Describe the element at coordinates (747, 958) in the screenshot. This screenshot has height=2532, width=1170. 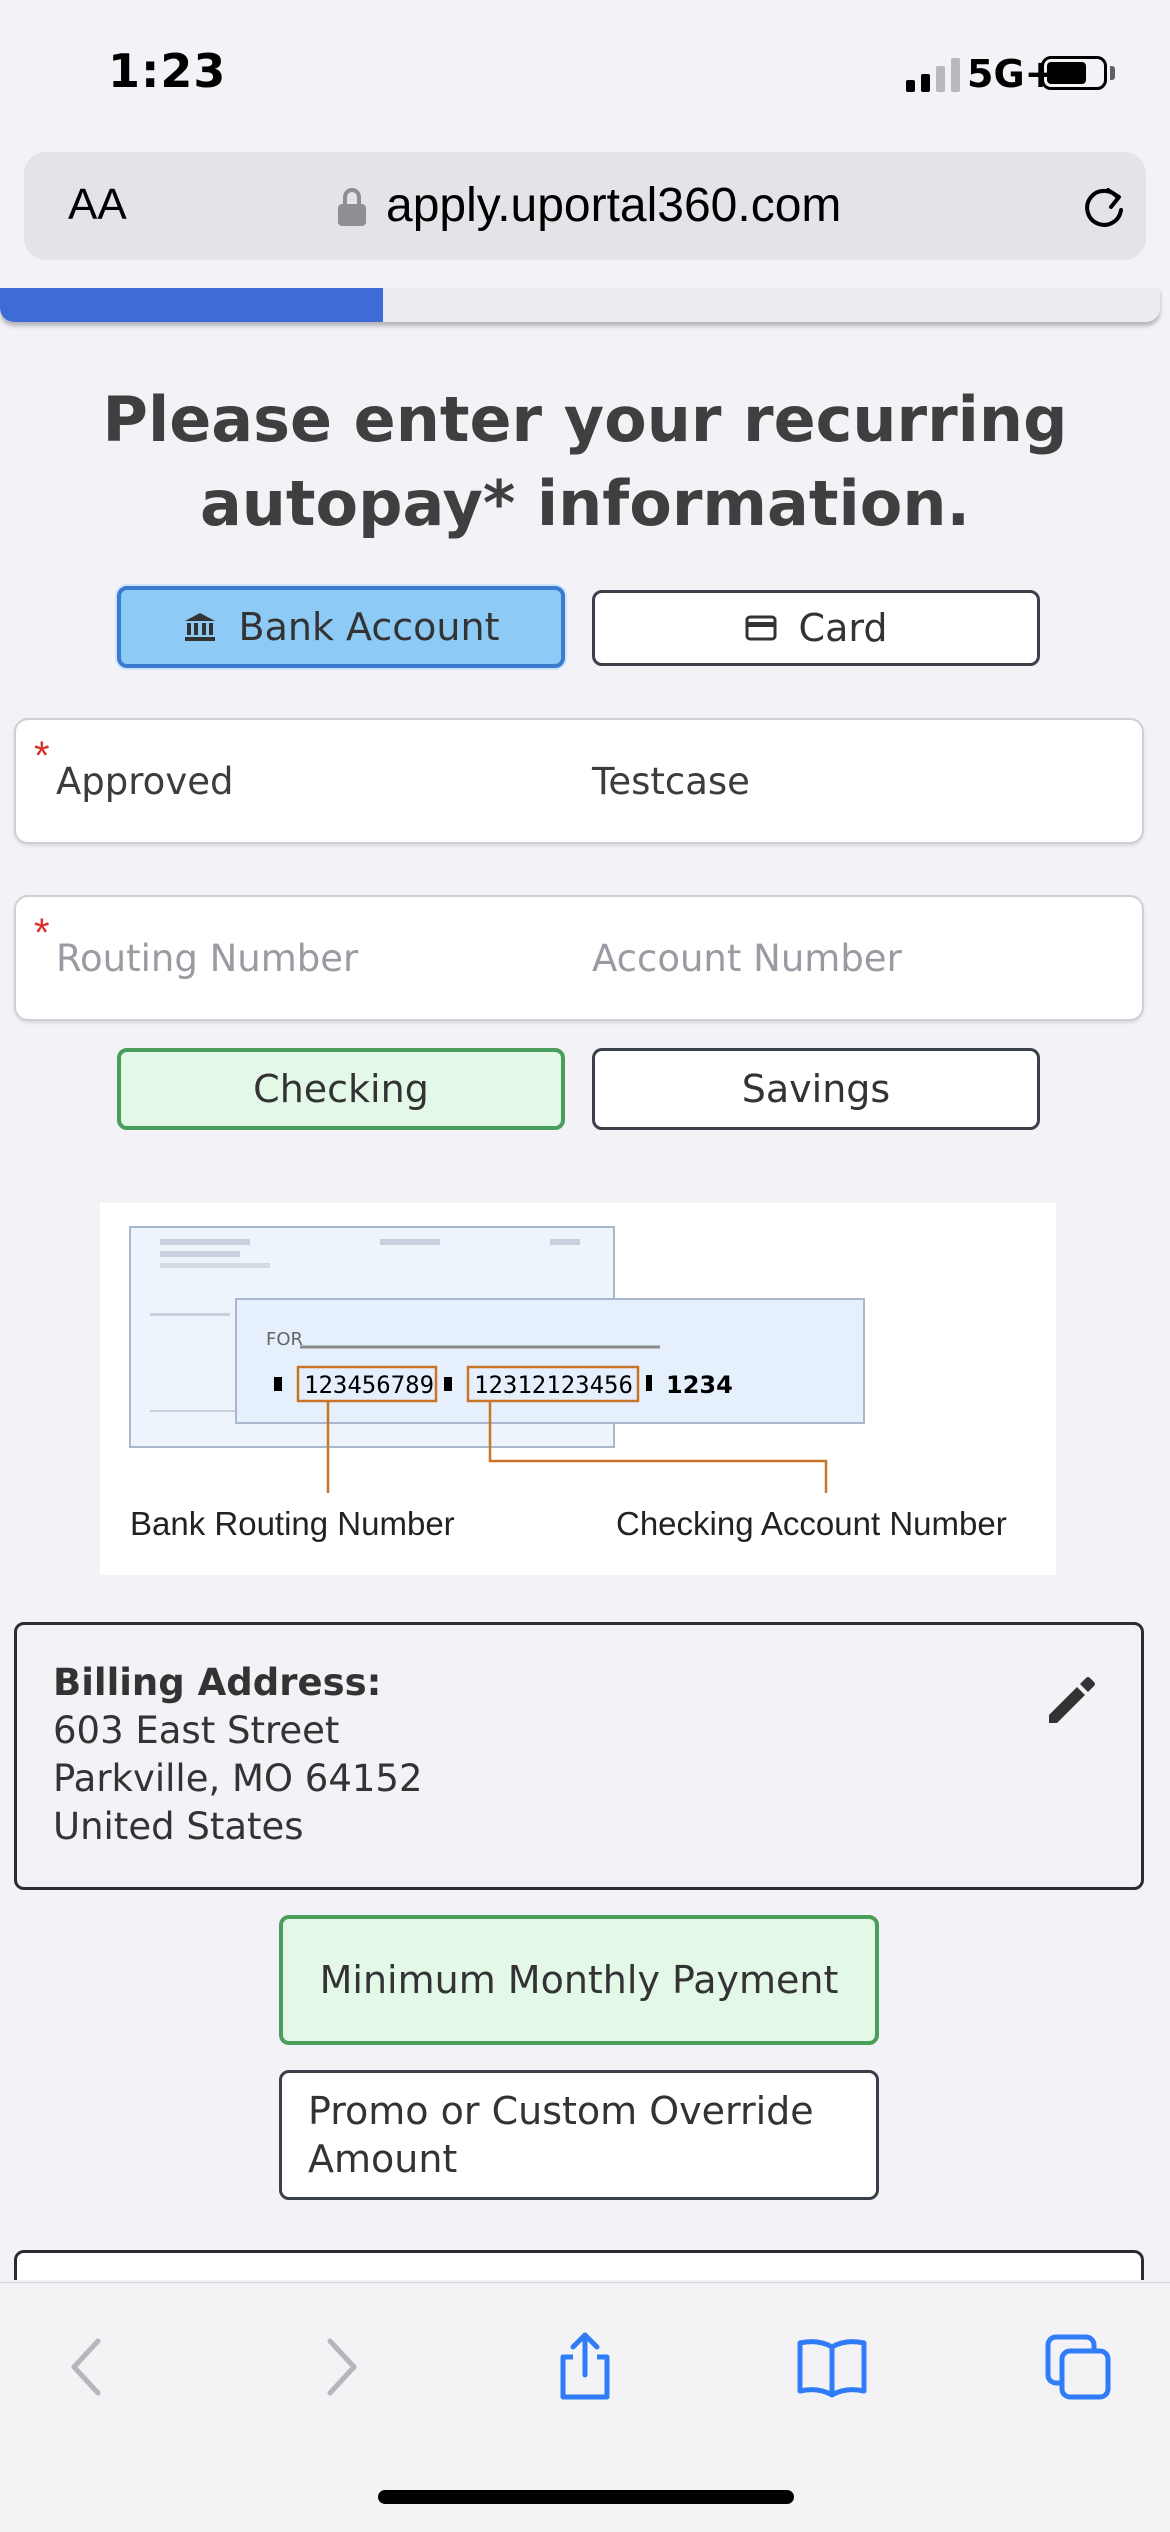
I see `account-number-input: Account Number` at that location.